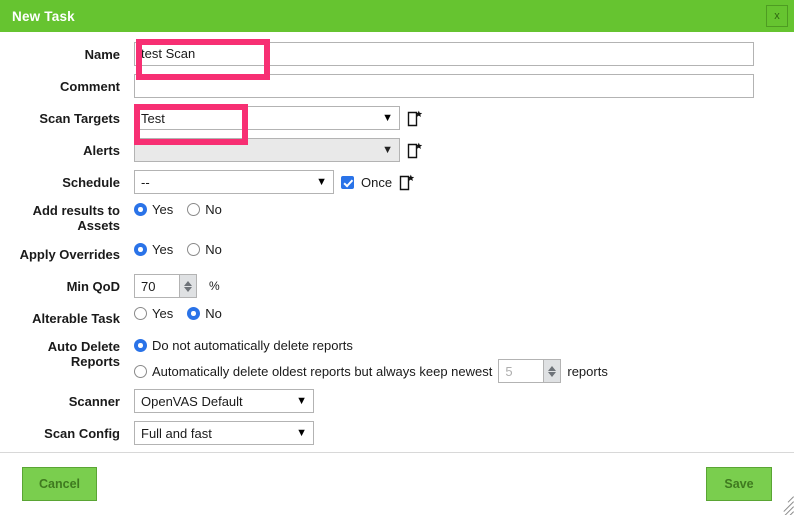 This screenshot has width=794, height=515. I want to click on label-alterable-task: Alterable Task, so click(76, 318).